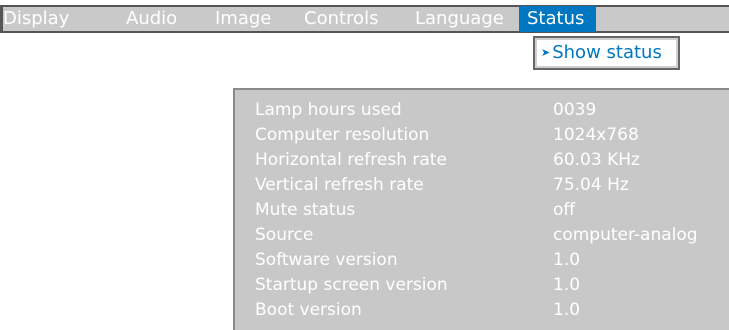  I want to click on status-row-boot-version: Boot version 1.0, so click(492, 310).